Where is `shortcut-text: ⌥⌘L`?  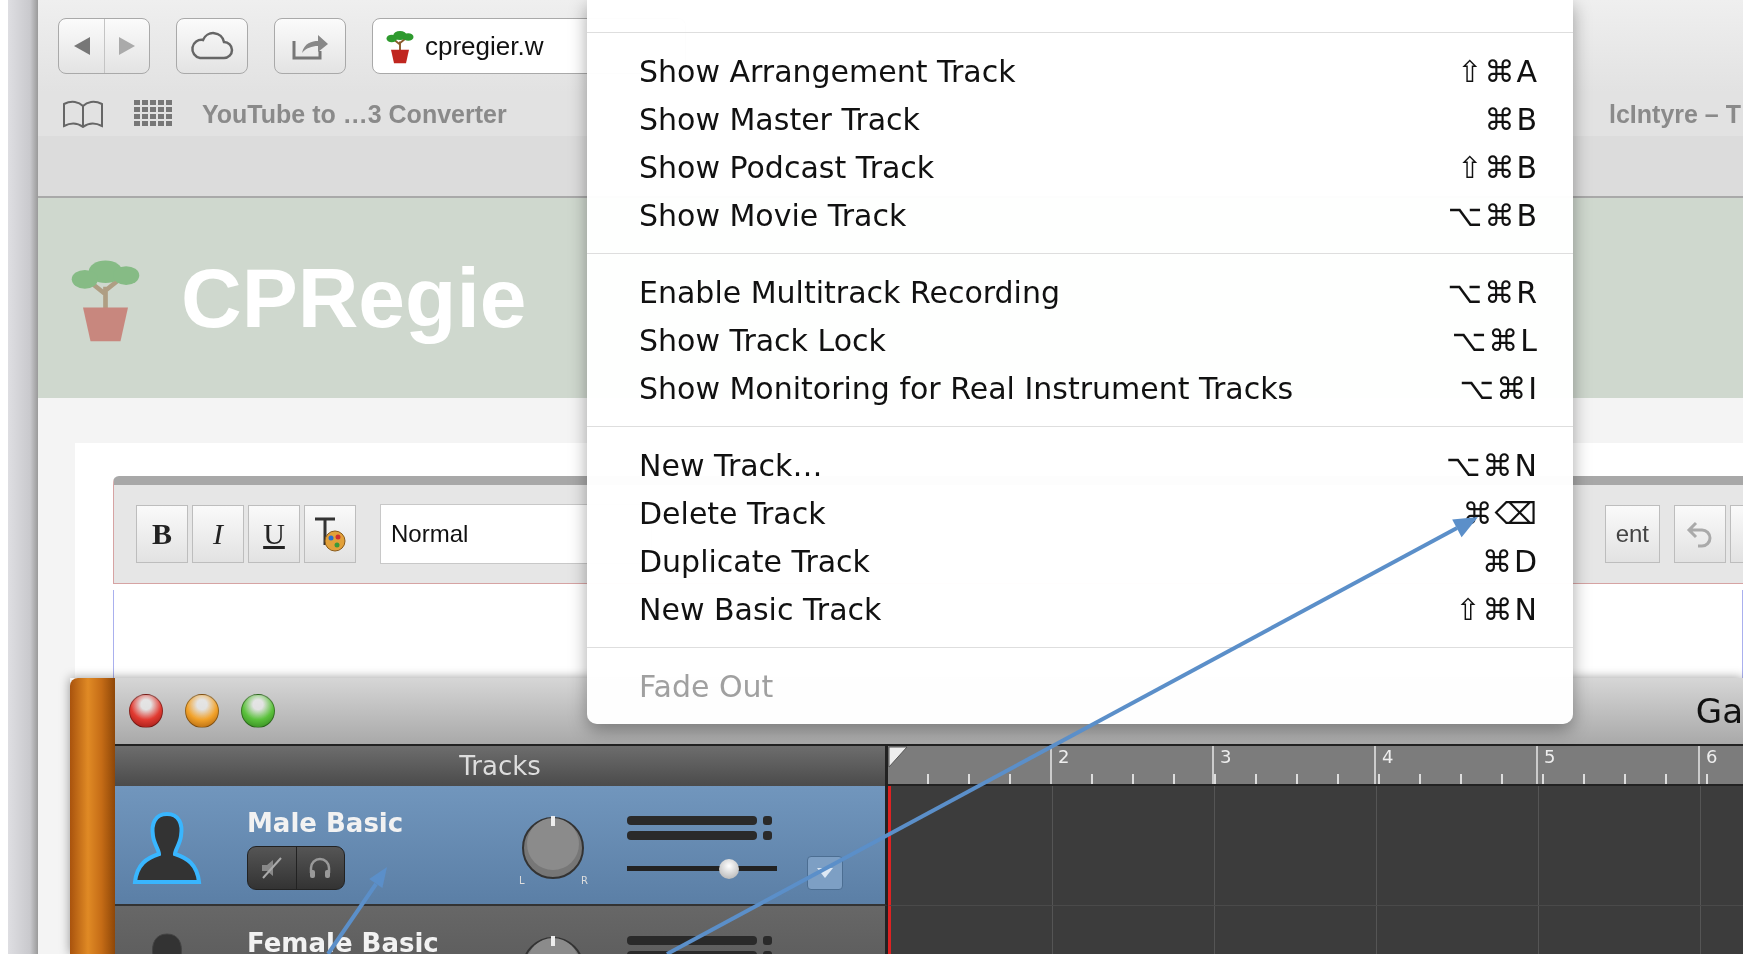 shortcut-text: ⌥⌘L is located at coordinates (1495, 340).